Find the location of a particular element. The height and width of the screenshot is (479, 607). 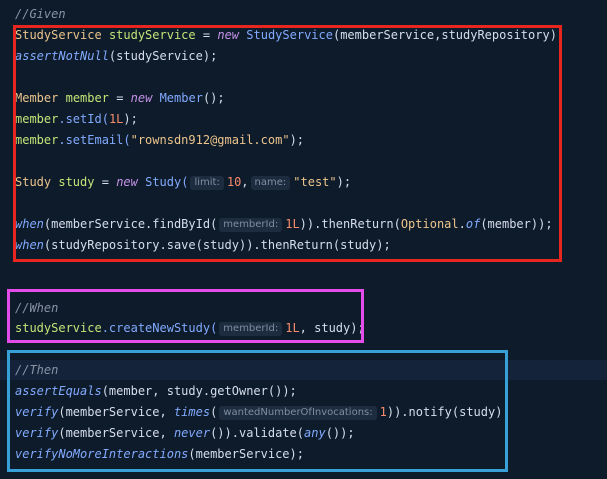

comment-text: //Given is located at coordinates (40, 14).